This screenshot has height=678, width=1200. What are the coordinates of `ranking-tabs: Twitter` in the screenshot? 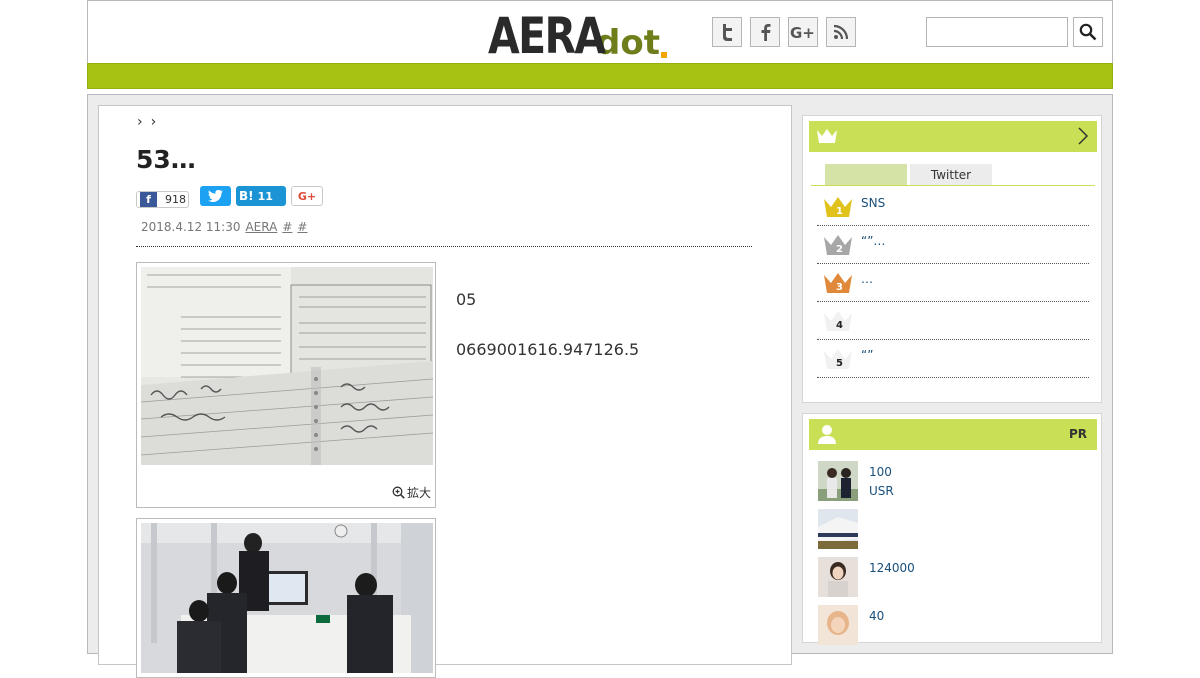 It's located at (908, 174).